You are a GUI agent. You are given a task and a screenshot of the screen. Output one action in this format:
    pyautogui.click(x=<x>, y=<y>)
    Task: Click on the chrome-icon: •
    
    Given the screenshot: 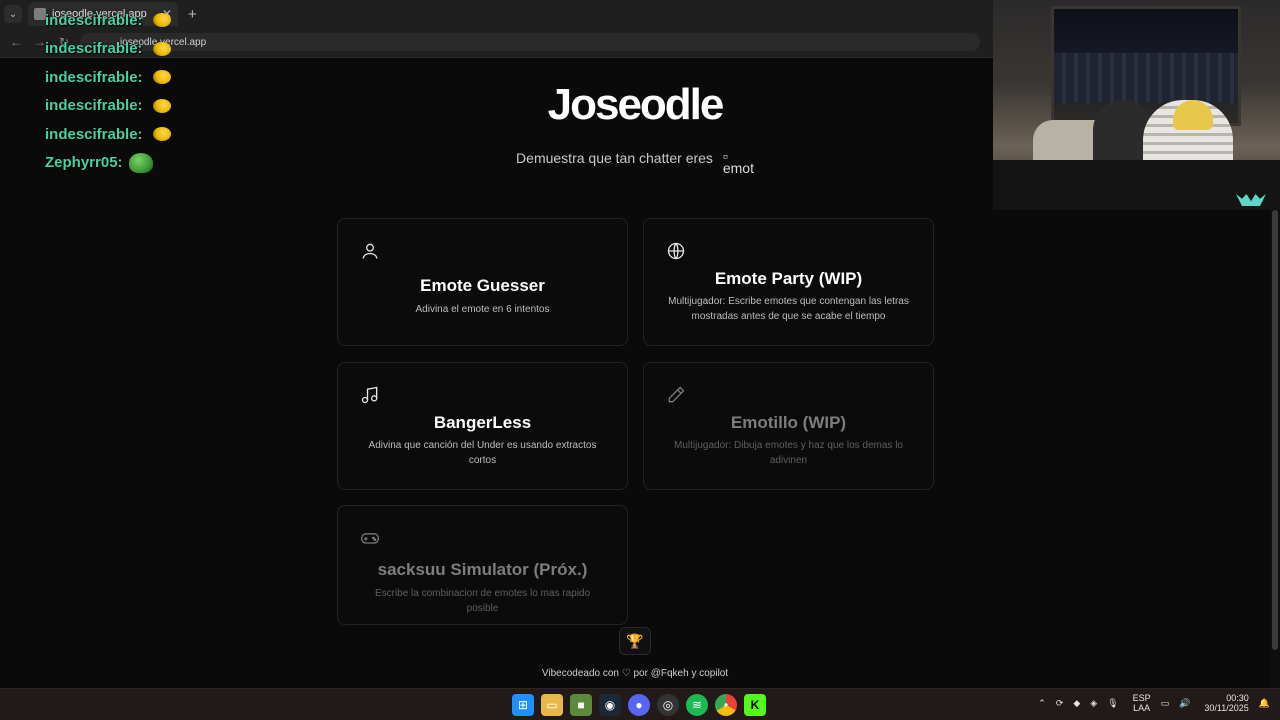 What is the action you would take?
    pyautogui.click(x=726, y=705)
    